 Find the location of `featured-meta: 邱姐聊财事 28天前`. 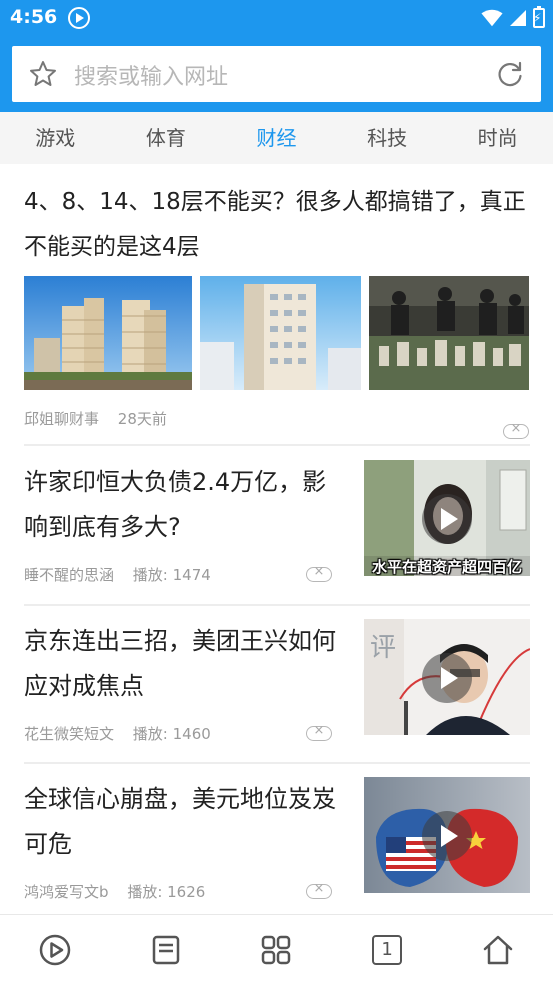

featured-meta: 邱姐聊财事 28天前 is located at coordinates (95, 418).